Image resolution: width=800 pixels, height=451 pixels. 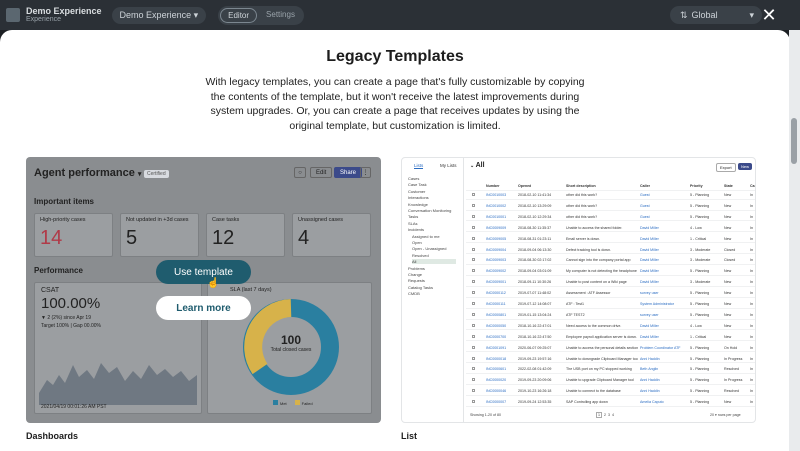 I want to click on table-cell: 2018-02-10 11:41:34, so click(x=535, y=195).